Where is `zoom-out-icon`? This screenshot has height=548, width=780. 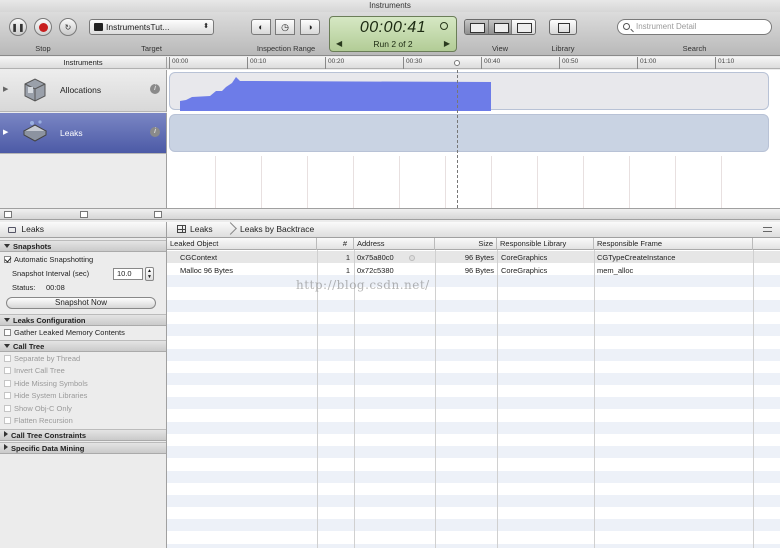 zoom-out-icon is located at coordinates (8, 214).